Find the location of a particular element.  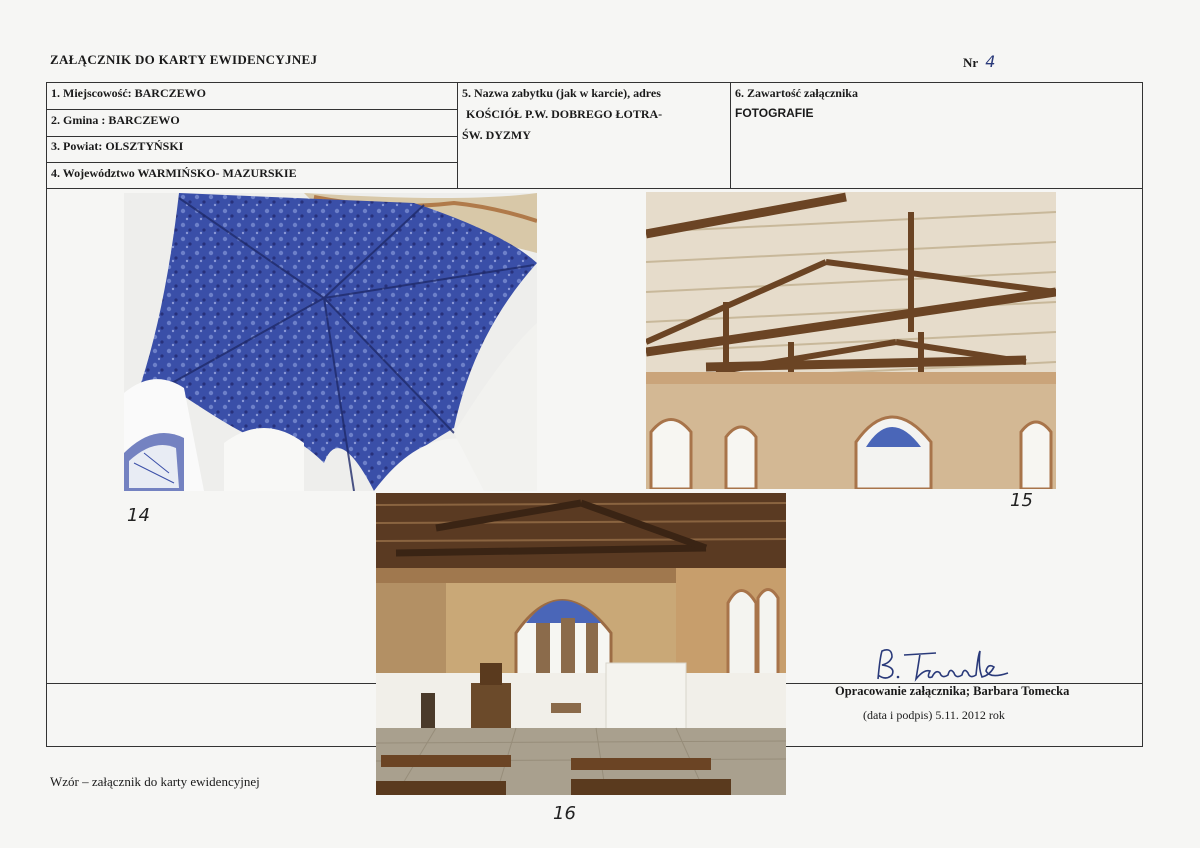

bottom-row-top-left is located at coordinates (211, 683).